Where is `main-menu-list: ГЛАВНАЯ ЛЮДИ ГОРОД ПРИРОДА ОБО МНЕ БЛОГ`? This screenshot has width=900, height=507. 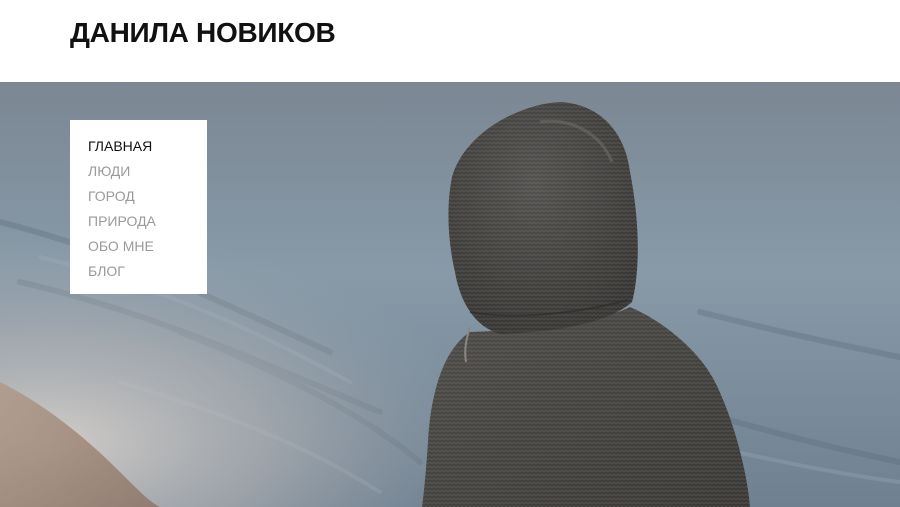 main-menu-list: ГЛАВНАЯ ЛЮДИ ГОРОД ПРИРОДА ОБО МНЕ БЛОГ is located at coordinates (138, 211).